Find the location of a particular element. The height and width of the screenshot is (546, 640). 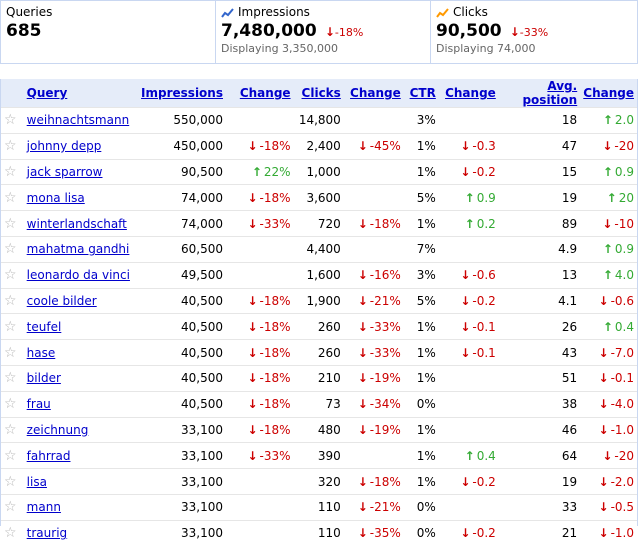

query-cell: traurig is located at coordinates (81, 532).